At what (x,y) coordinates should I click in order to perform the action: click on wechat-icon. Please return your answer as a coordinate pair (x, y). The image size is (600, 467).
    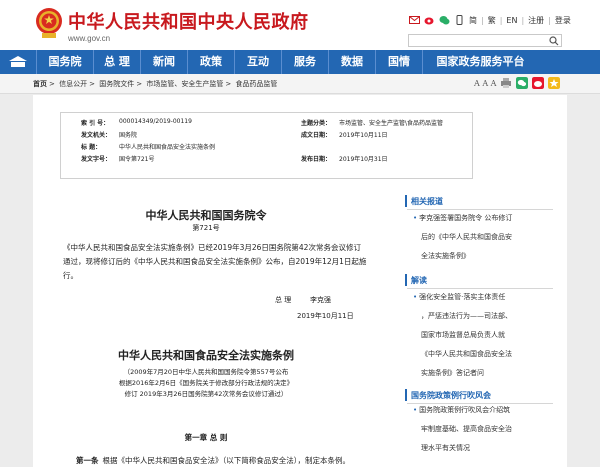
    Looking at the image, I should click on (444, 20).